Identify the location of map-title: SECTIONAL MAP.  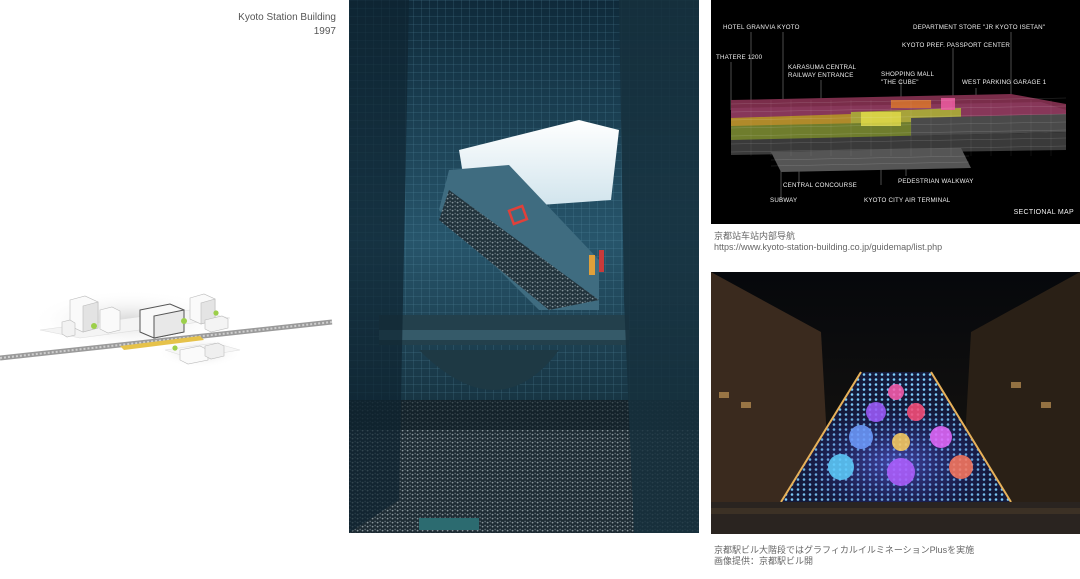
(1043, 212).